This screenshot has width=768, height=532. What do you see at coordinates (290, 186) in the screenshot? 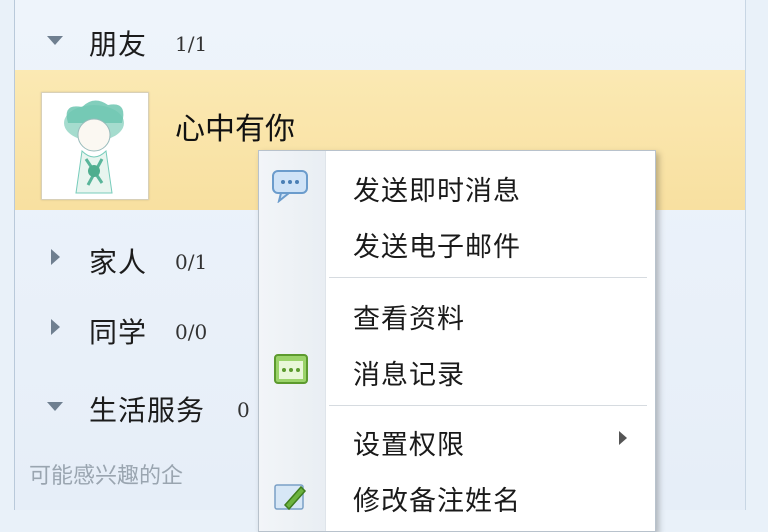
I see `chat-bubble-icon` at bounding box center [290, 186].